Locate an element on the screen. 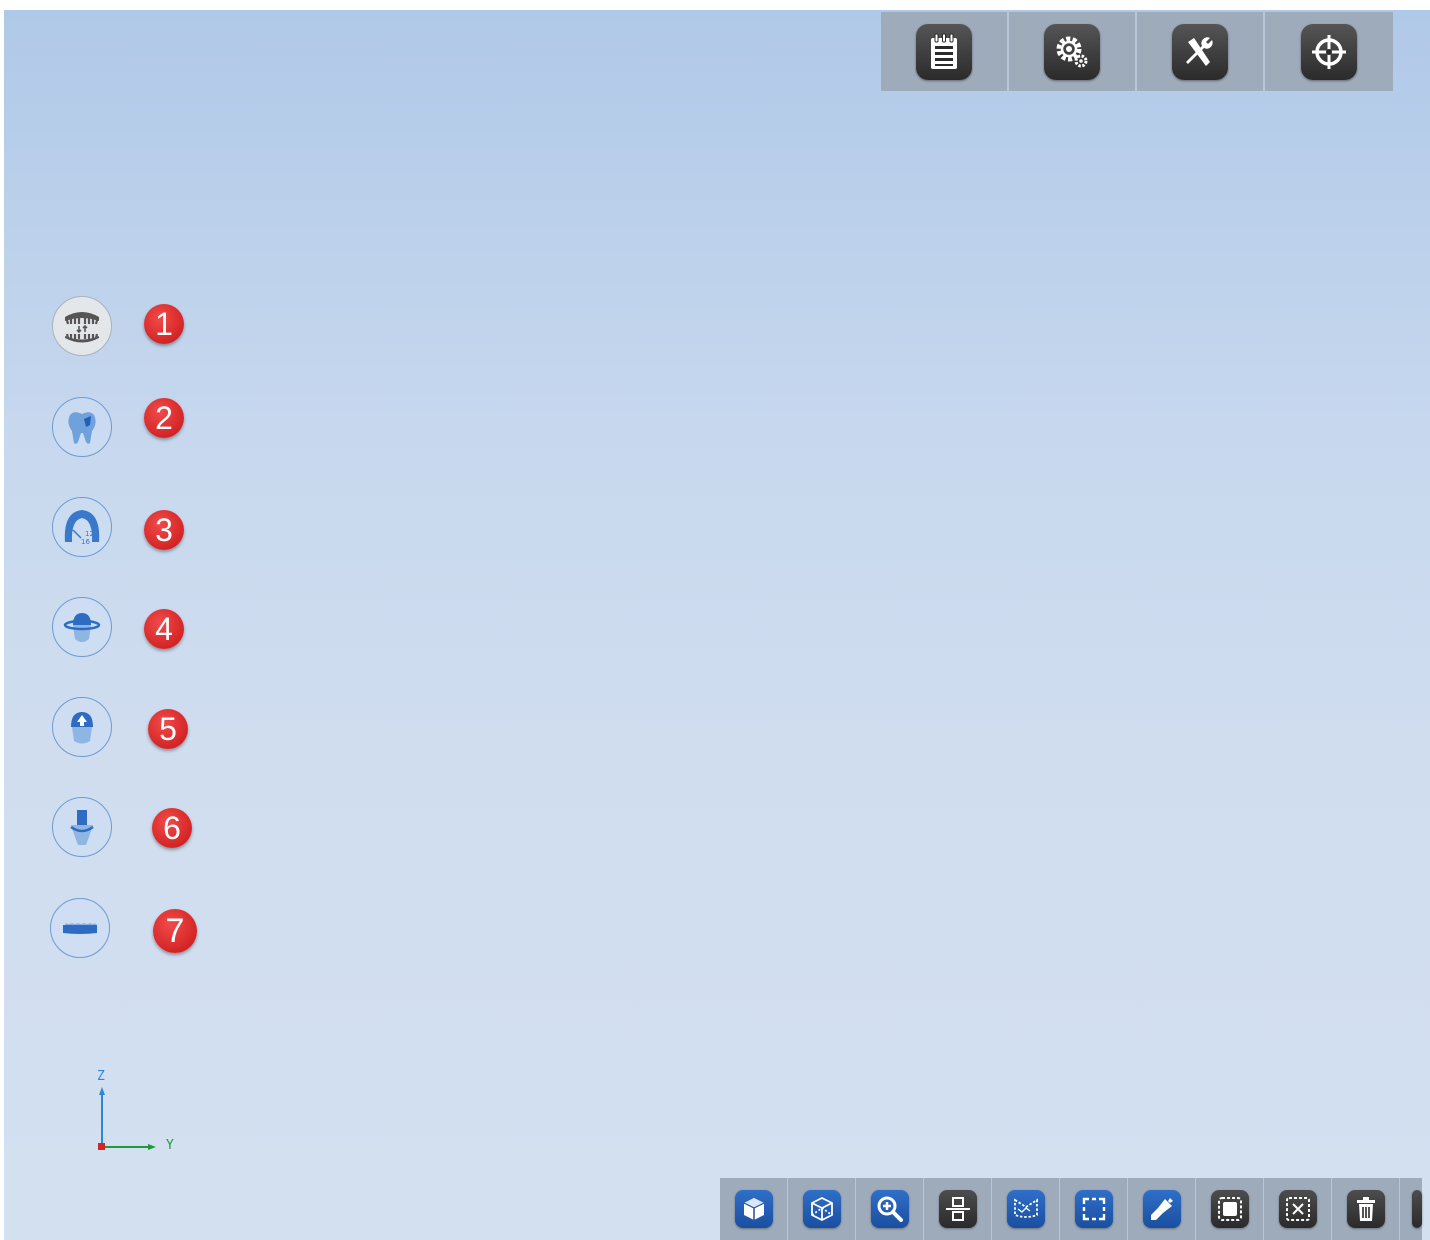  select-all-button is located at coordinates (1230, 1209).